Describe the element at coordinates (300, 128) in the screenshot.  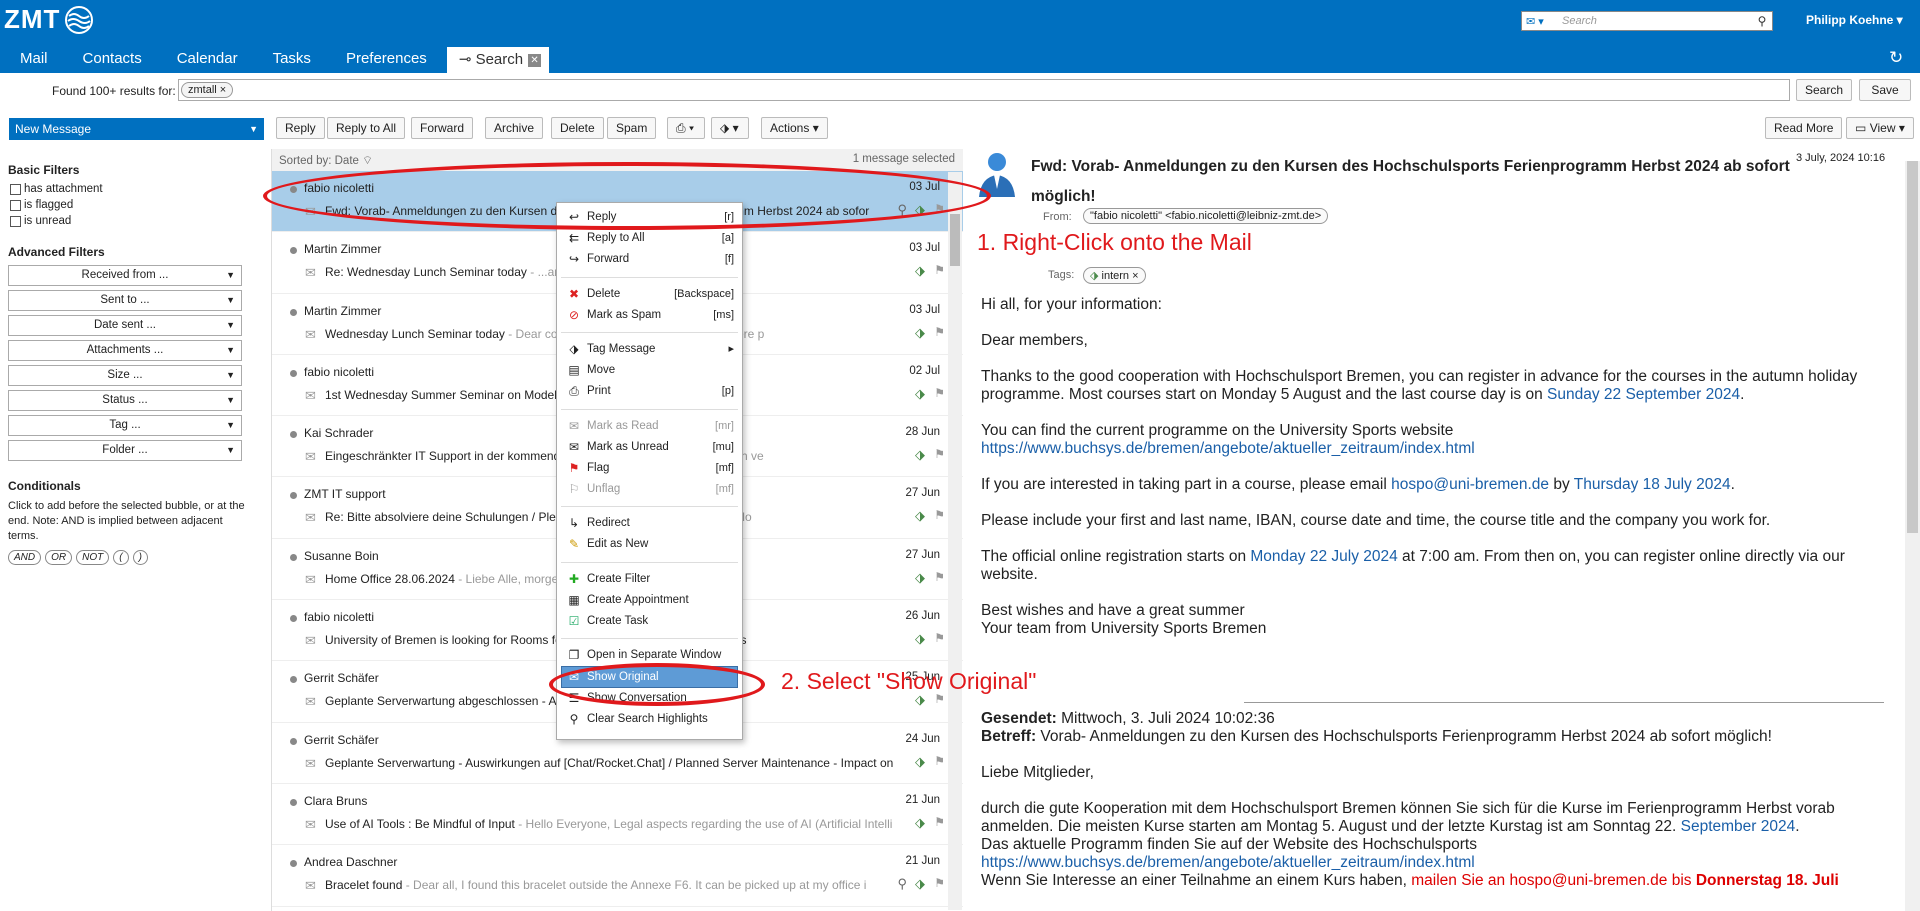
I see `reply-button: Reply` at that location.